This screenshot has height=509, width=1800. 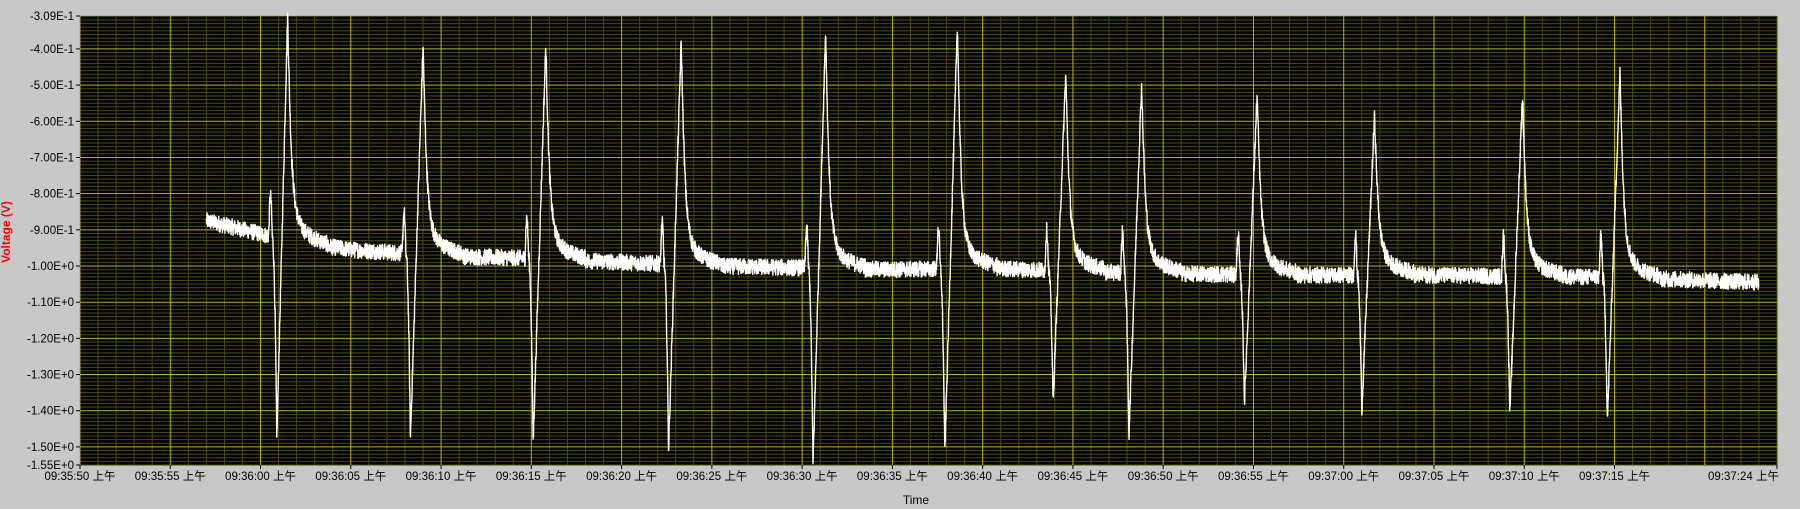 I want to click on x-tick-label: 09:37:05 上午, so click(x=1434, y=476).